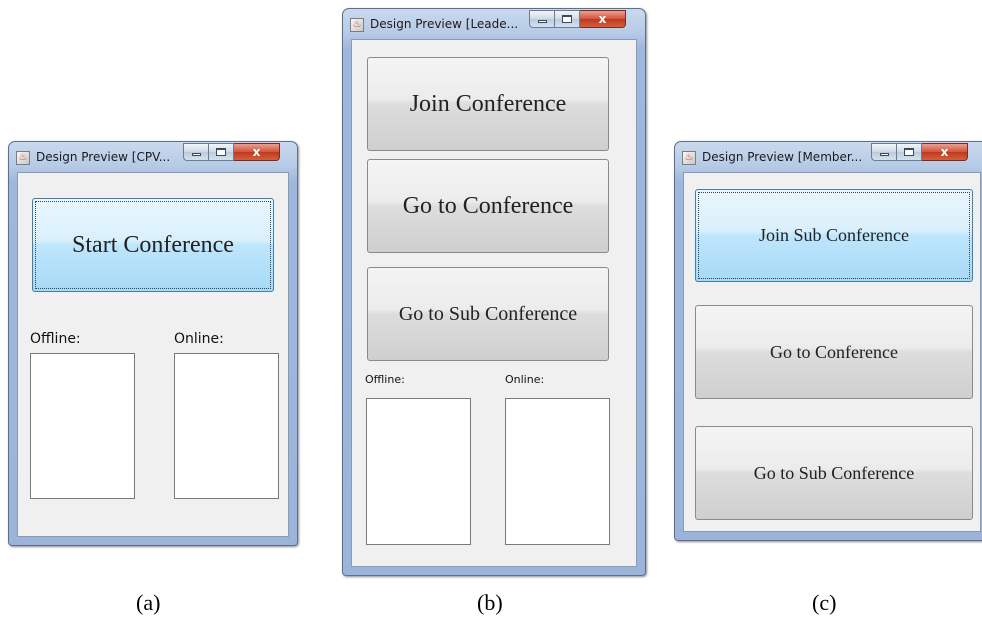  I want to click on title-bar: ♨ Design Preview [Leade... x, so click(494, 24).